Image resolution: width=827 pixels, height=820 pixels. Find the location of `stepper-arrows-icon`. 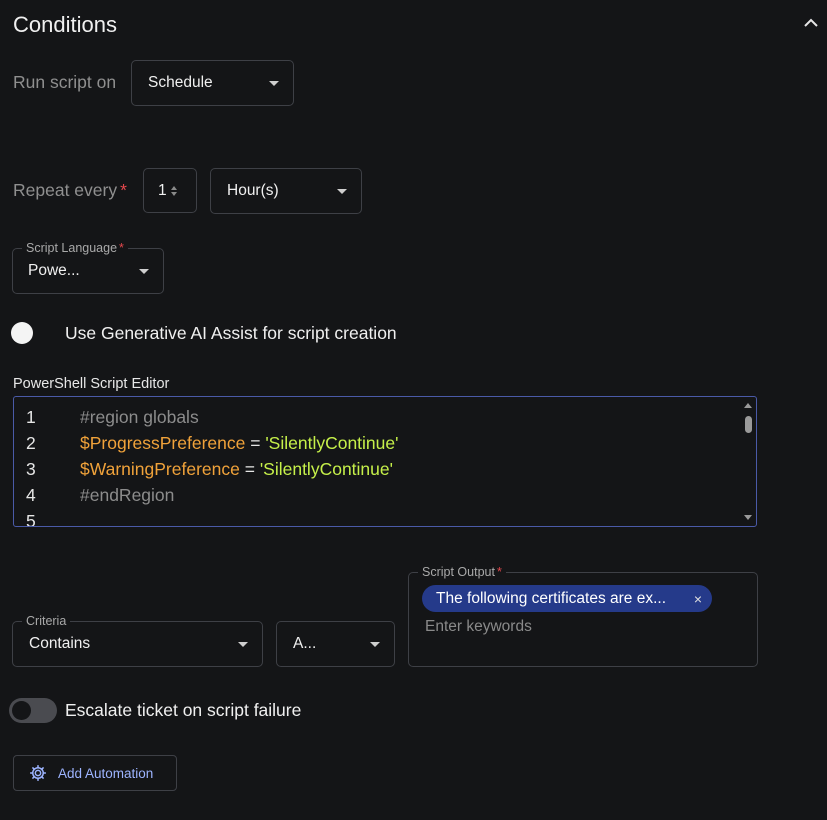

stepper-arrows-icon is located at coordinates (173, 190).